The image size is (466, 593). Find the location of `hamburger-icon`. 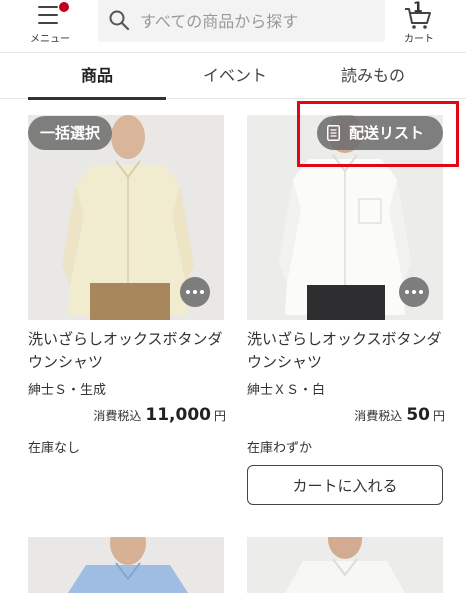

hamburger-icon is located at coordinates (48, 15).